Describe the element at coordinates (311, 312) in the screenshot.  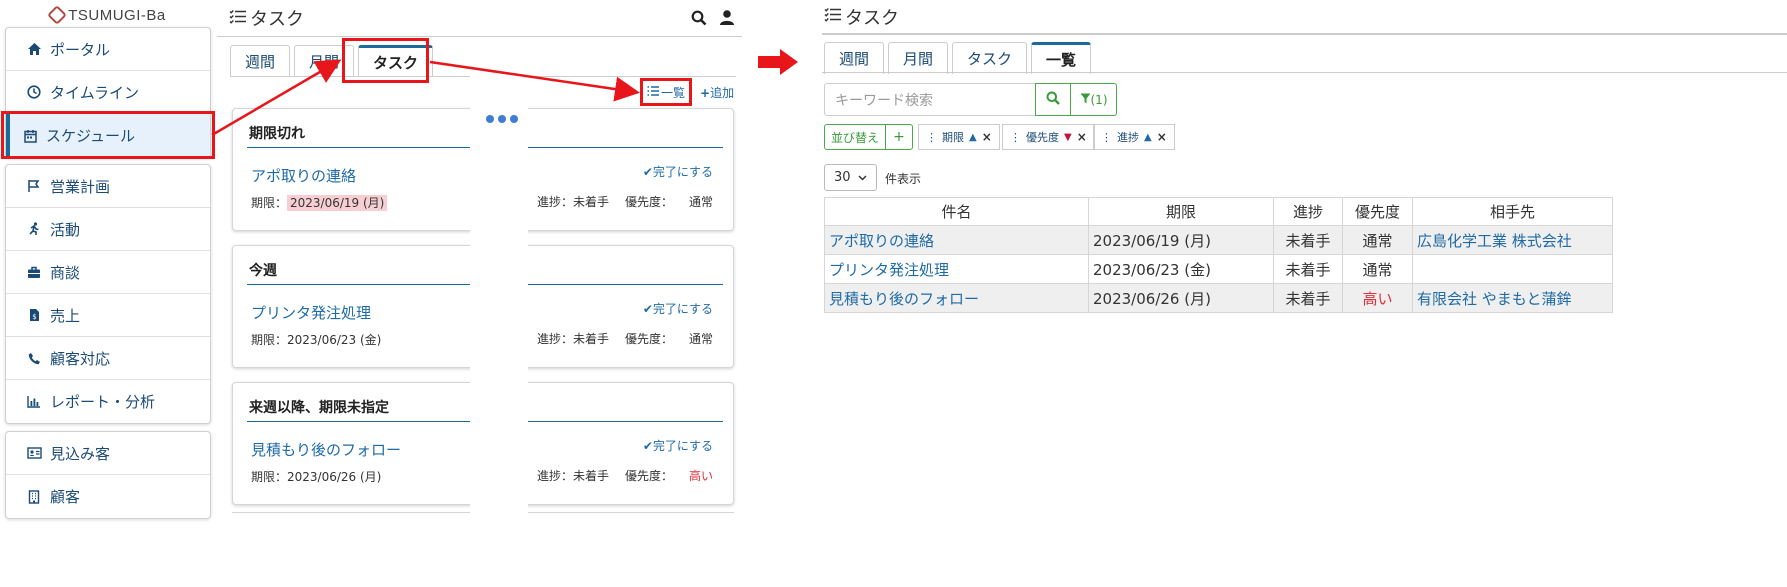
I see `task-link: プリンタ発注処理` at that location.